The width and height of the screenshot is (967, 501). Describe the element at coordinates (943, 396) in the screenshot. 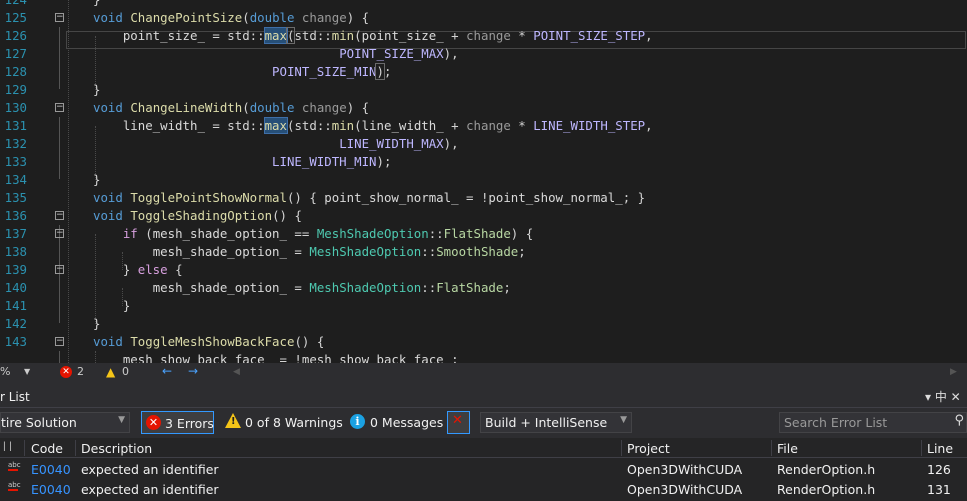

I see `panel-controls: ▾ 中 ✕` at that location.